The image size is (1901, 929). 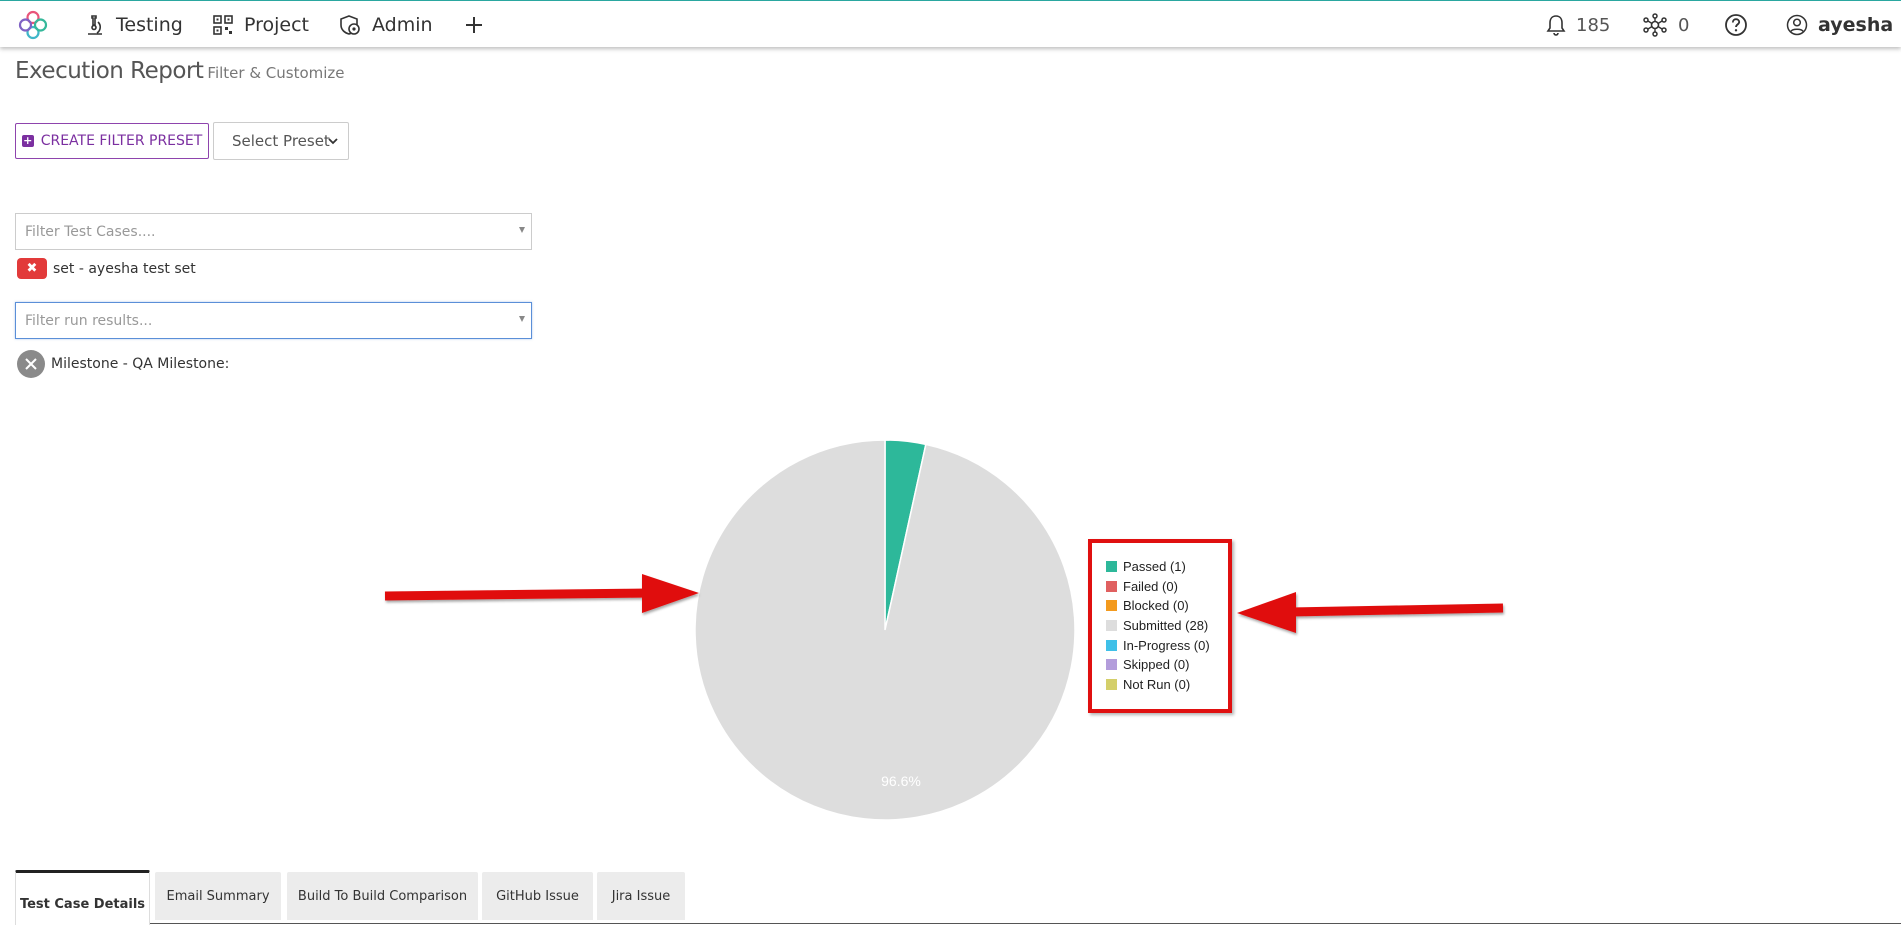 What do you see at coordinates (149, 25) in the screenshot?
I see `nav-testing-label: Testing` at bounding box center [149, 25].